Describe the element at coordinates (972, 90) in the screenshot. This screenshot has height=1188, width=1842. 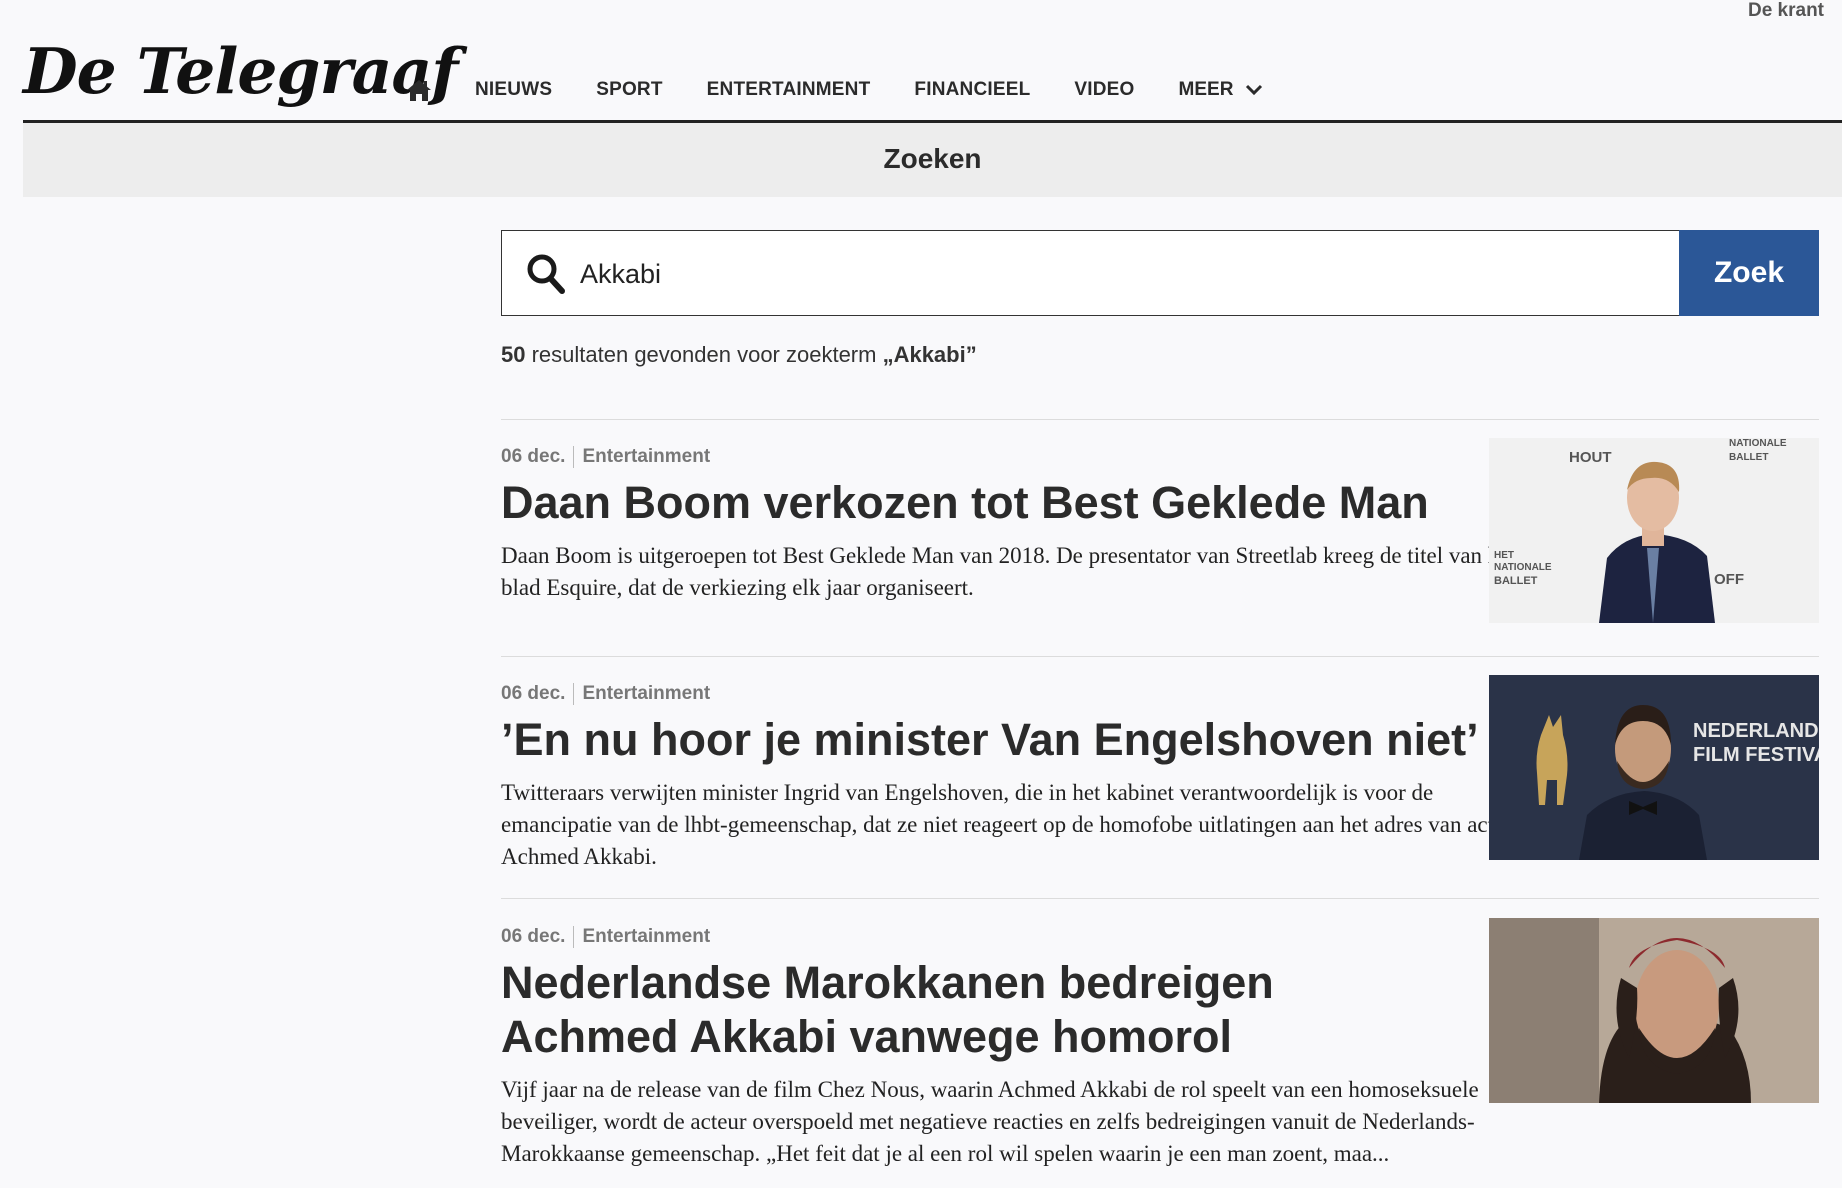
I see `nav-item-financieel: FINANCIEEL` at that location.